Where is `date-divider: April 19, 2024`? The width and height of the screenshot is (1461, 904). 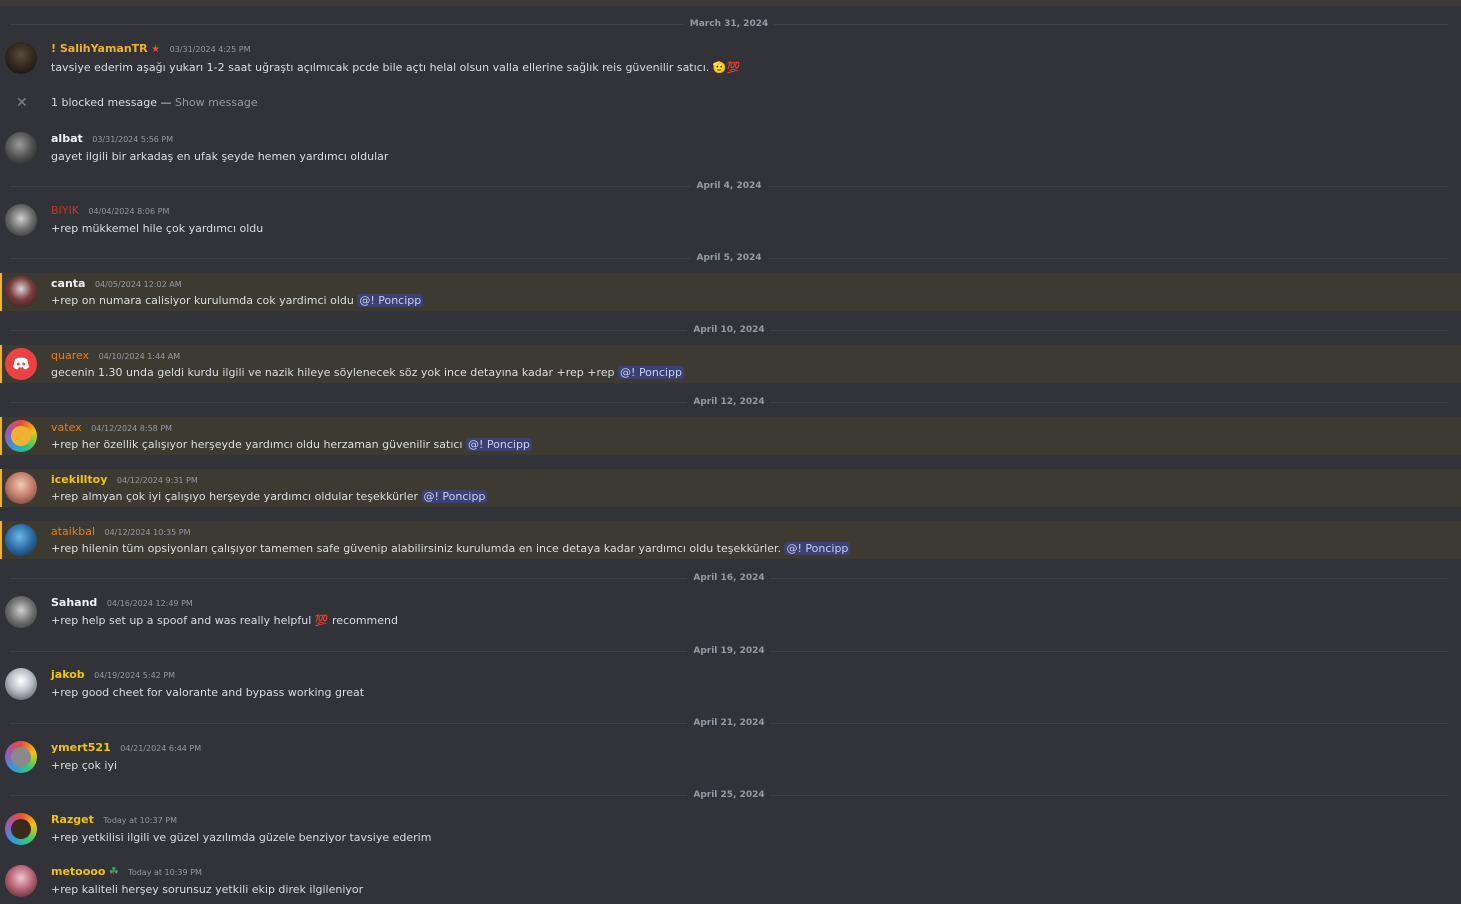
date-divider: April 19, 2024 is located at coordinates (729, 651).